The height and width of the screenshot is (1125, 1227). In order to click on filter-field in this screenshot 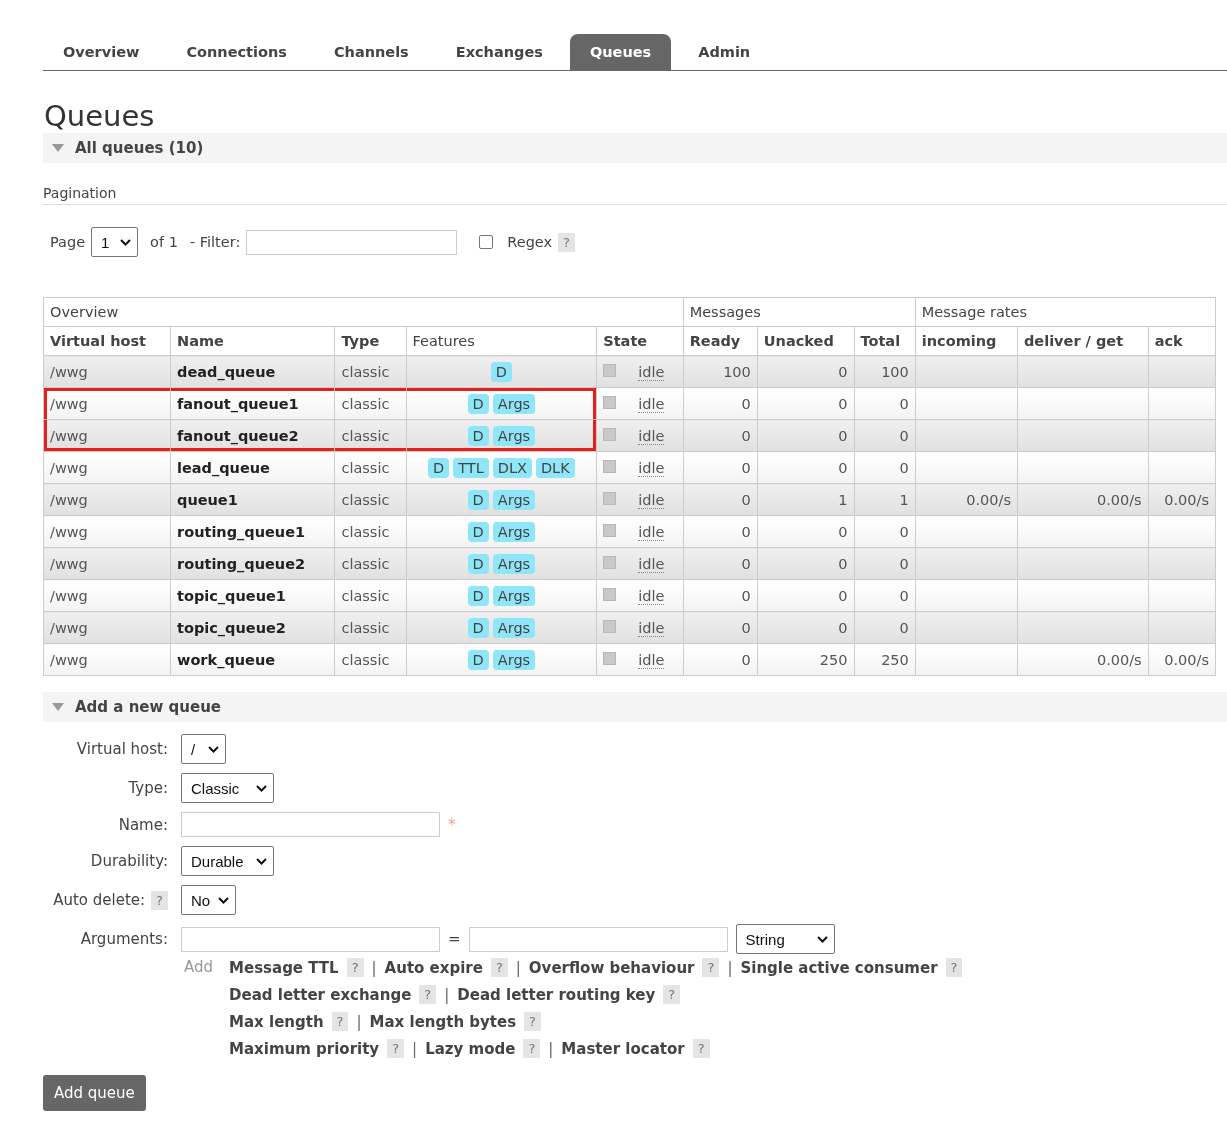, I will do `click(352, 242)`.